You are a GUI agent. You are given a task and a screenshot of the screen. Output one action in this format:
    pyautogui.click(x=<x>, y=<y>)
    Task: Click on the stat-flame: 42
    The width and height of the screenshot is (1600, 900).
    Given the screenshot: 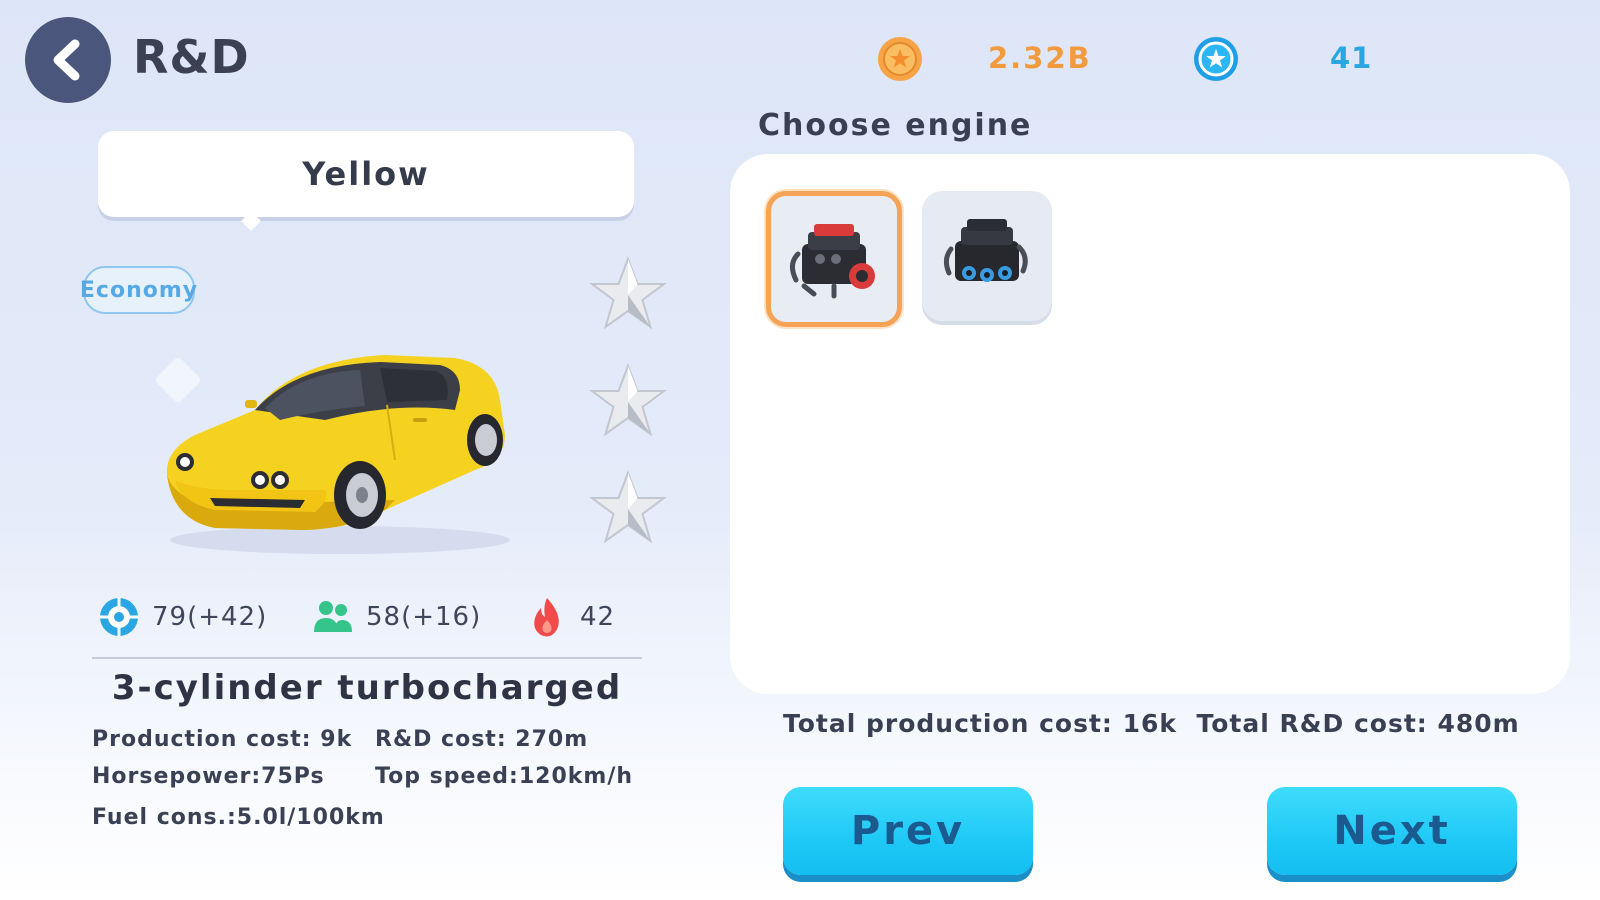 What is the action you would take?
    pyautogui.click(x=570, y=617)
    